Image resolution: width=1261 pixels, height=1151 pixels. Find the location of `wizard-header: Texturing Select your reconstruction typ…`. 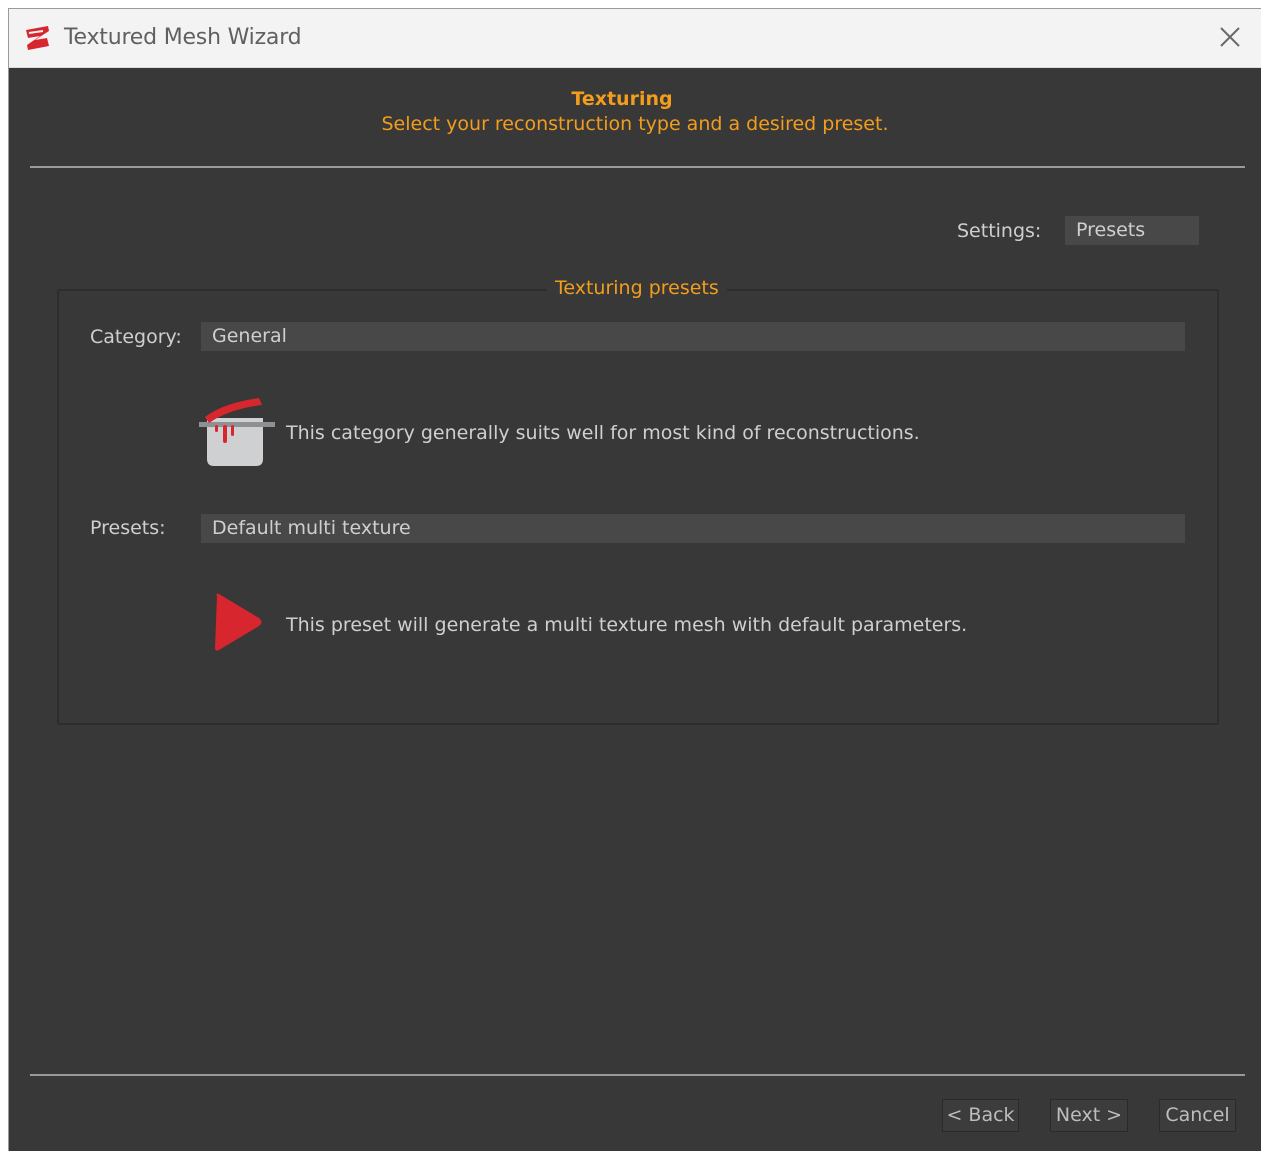

wizard-header: Texturing Select your reconstruction typ… is located at coordinates (635, 117).